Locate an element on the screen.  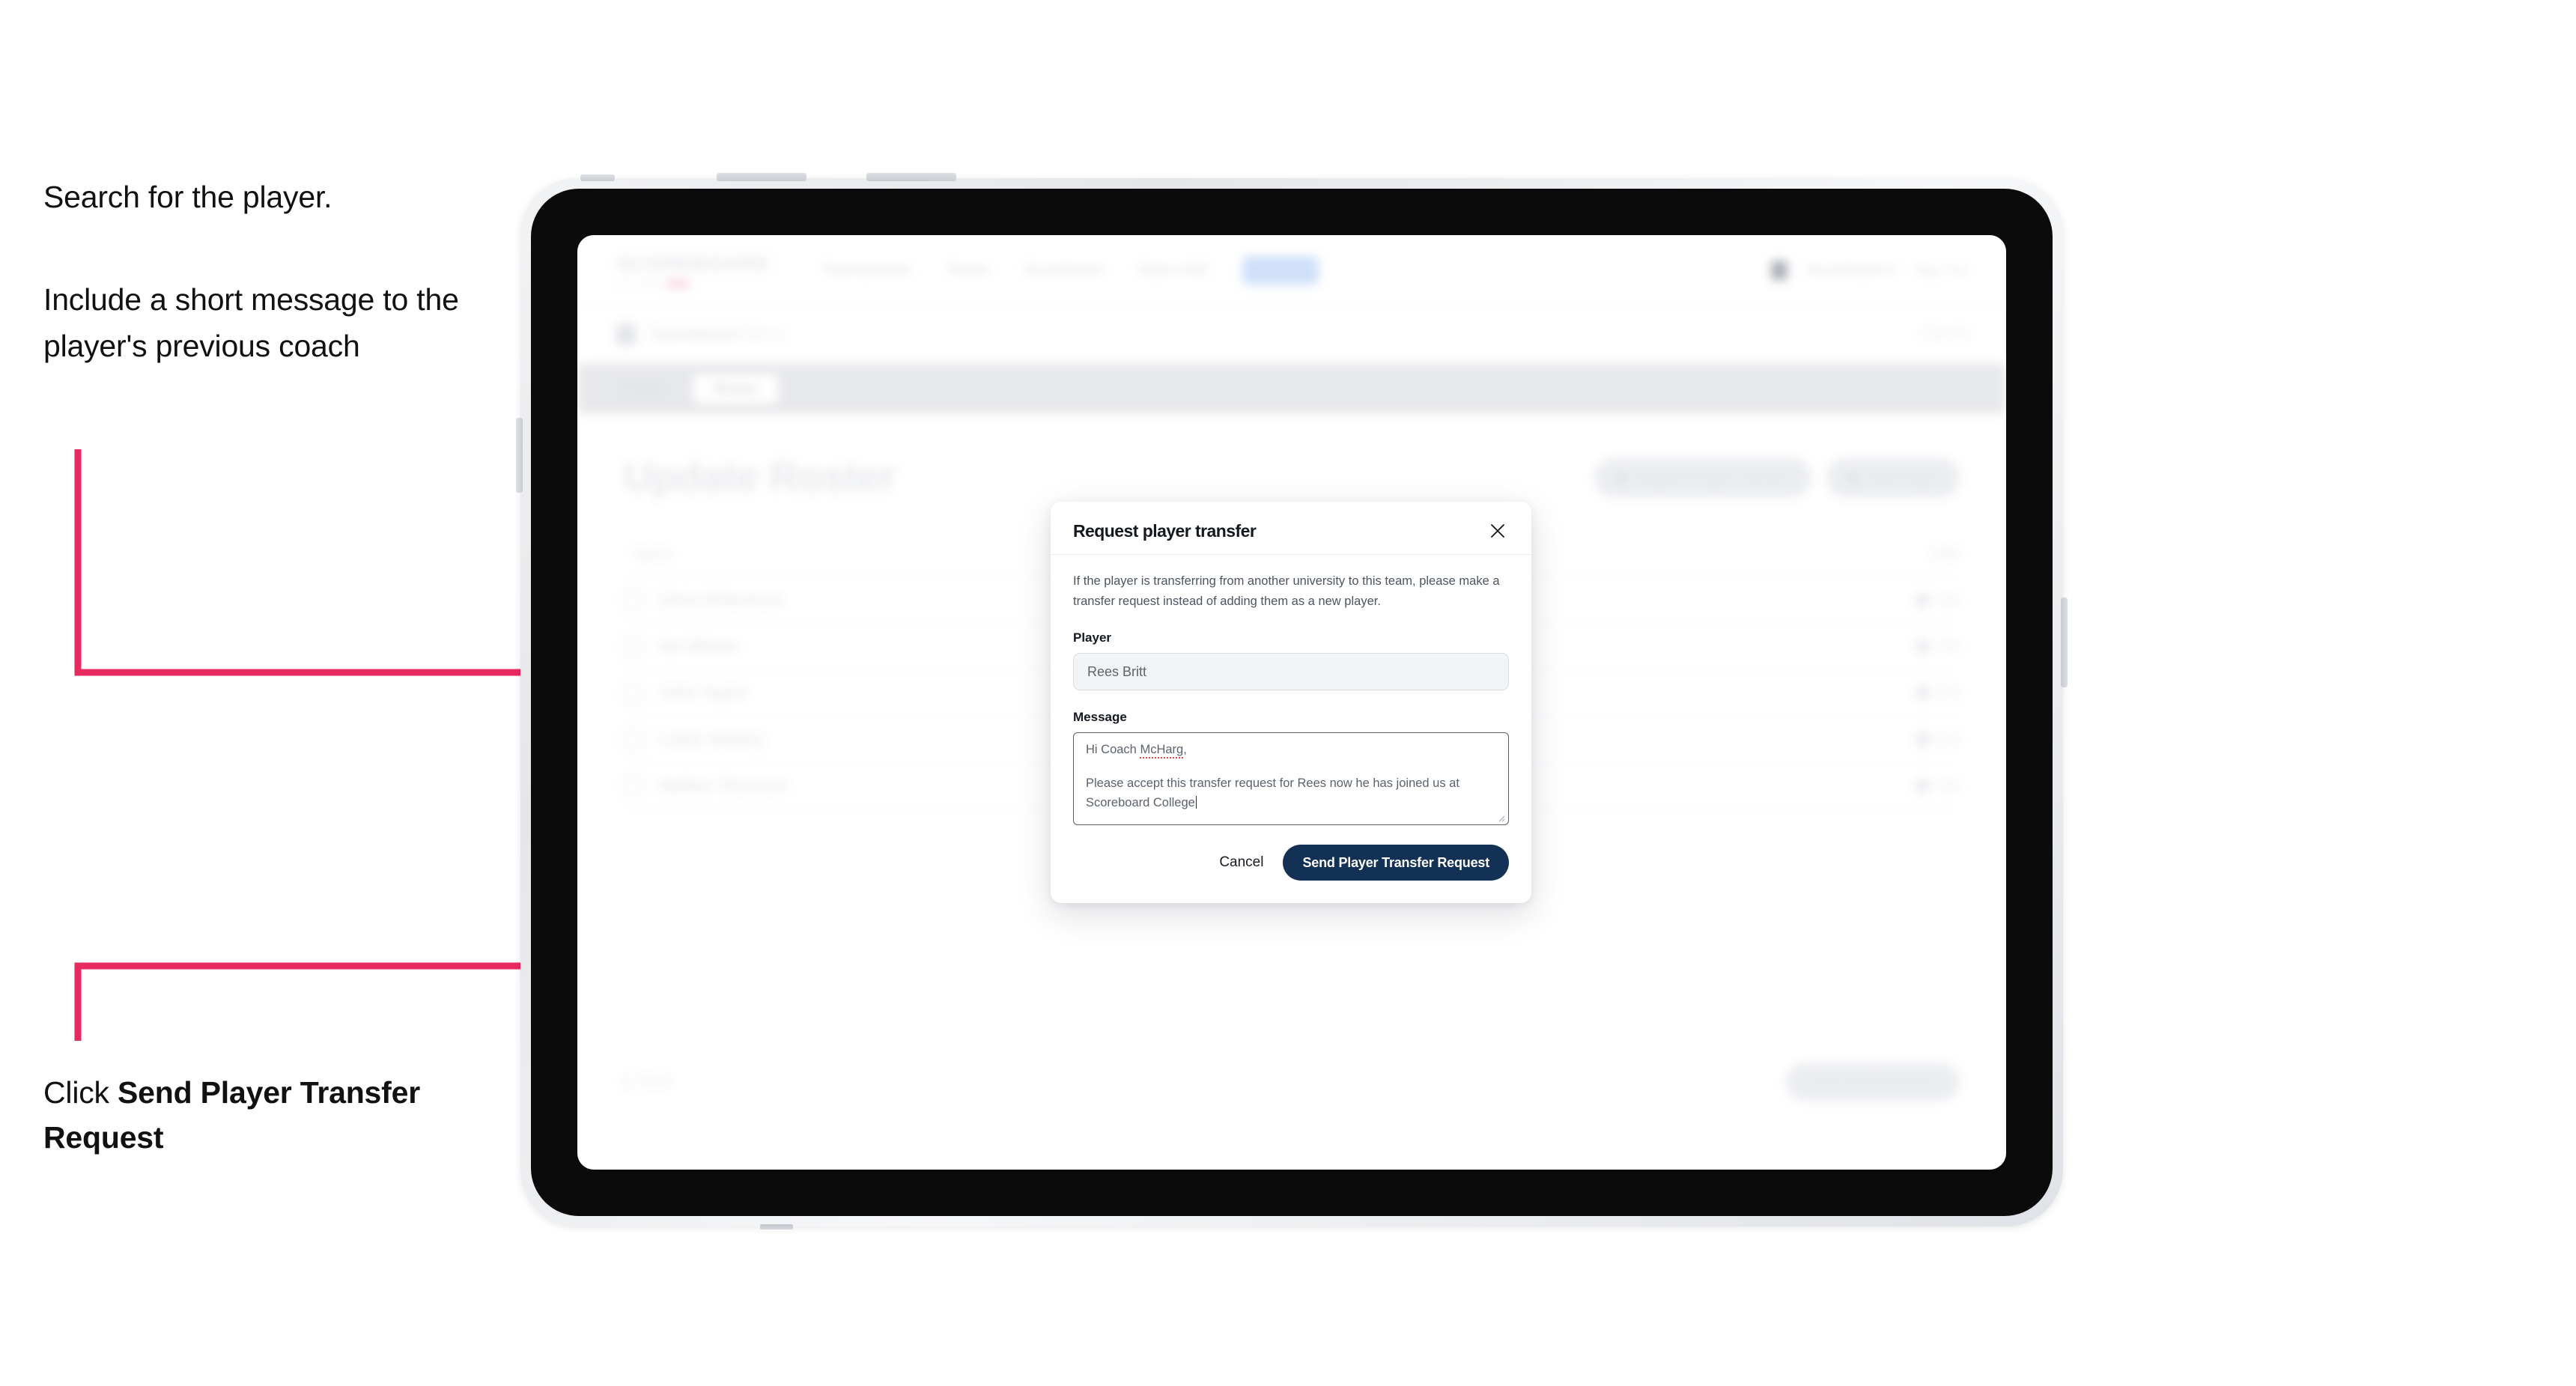
save-label: Save And Continue is located at coordinates (1872, 1081).